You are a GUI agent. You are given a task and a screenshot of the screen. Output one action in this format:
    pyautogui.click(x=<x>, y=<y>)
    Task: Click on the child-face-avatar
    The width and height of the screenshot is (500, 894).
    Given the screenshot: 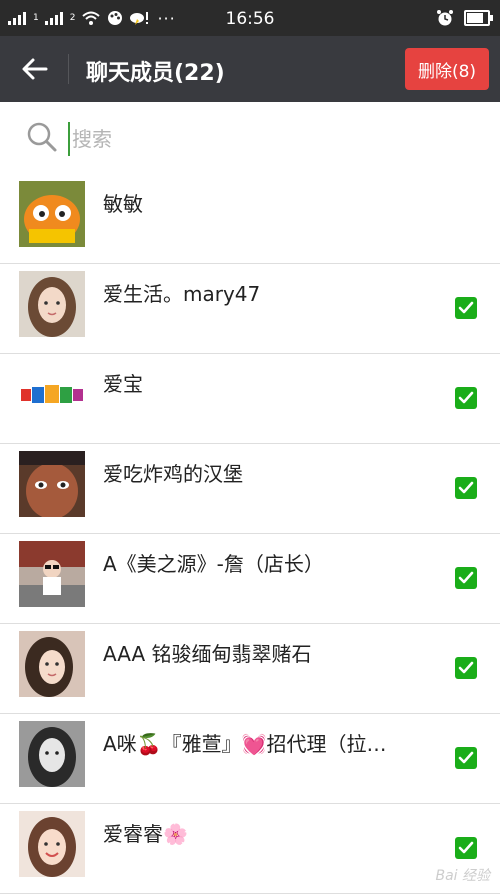 What is the action you would take?
    pyautogui.click(x=52, y=484)
    